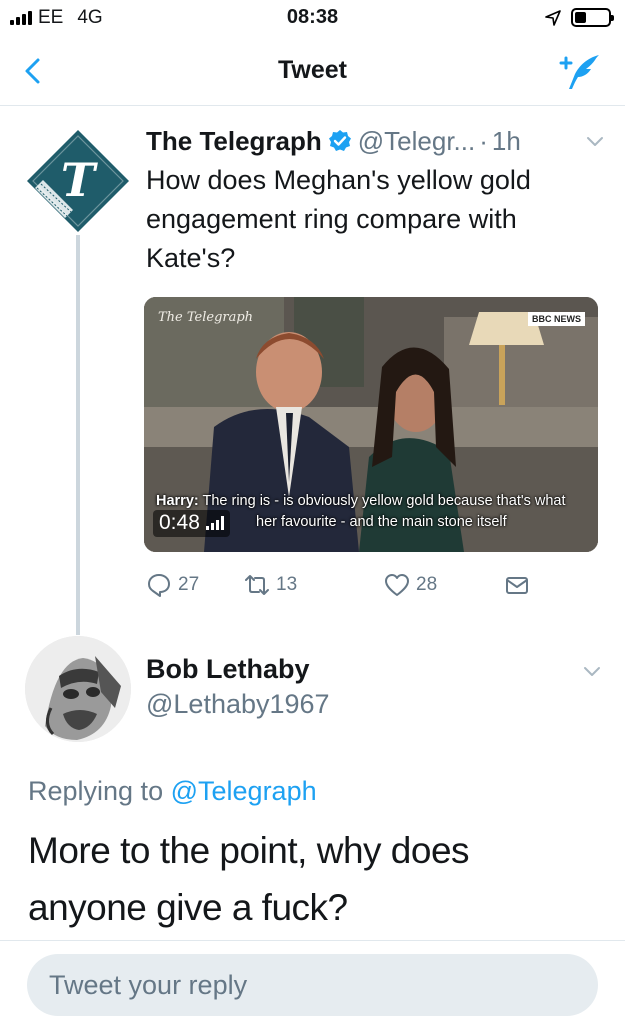  I want to click on direct-message-button, so click(517, 585).